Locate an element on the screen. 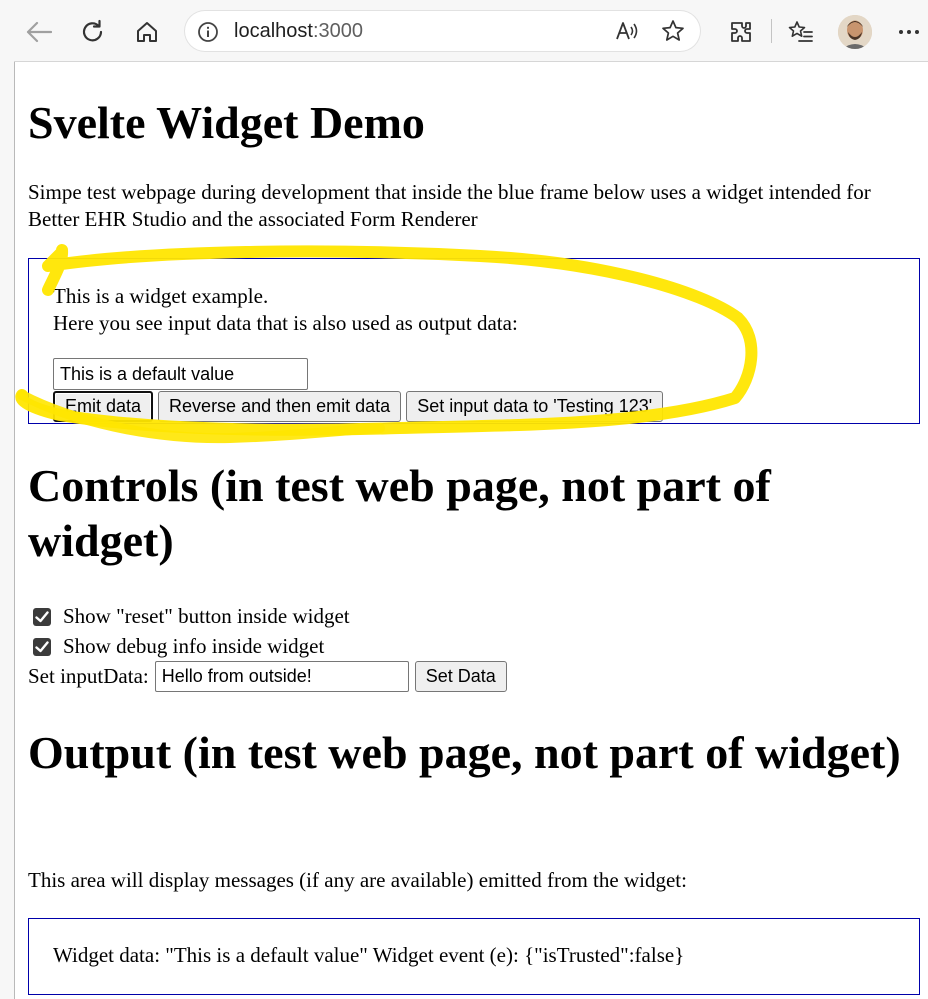  set-input-field is located at coordinates (281, 676).